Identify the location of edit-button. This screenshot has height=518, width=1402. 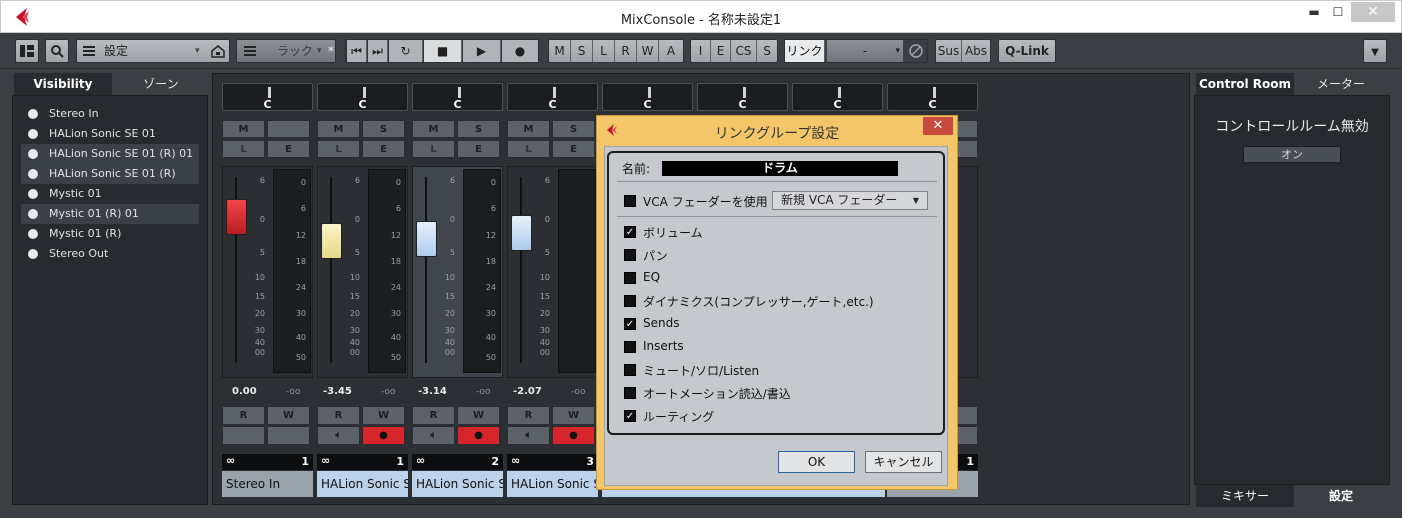
(967, 149).